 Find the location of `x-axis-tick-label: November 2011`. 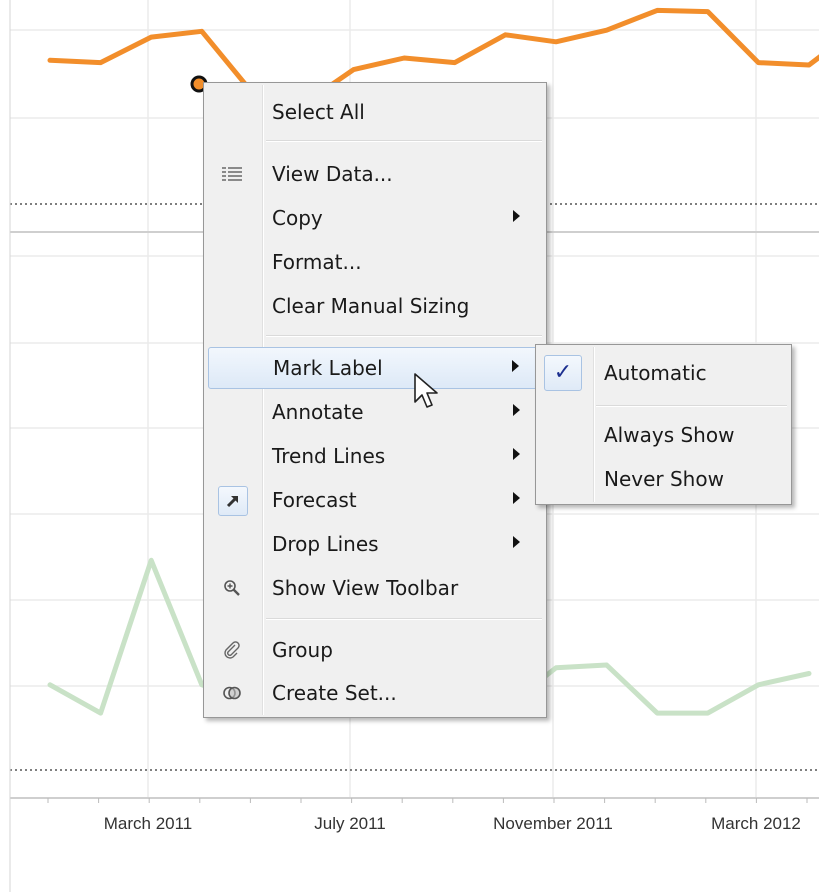

x-axis-tick-label: November 2011 is located at coordinates (553, 823).